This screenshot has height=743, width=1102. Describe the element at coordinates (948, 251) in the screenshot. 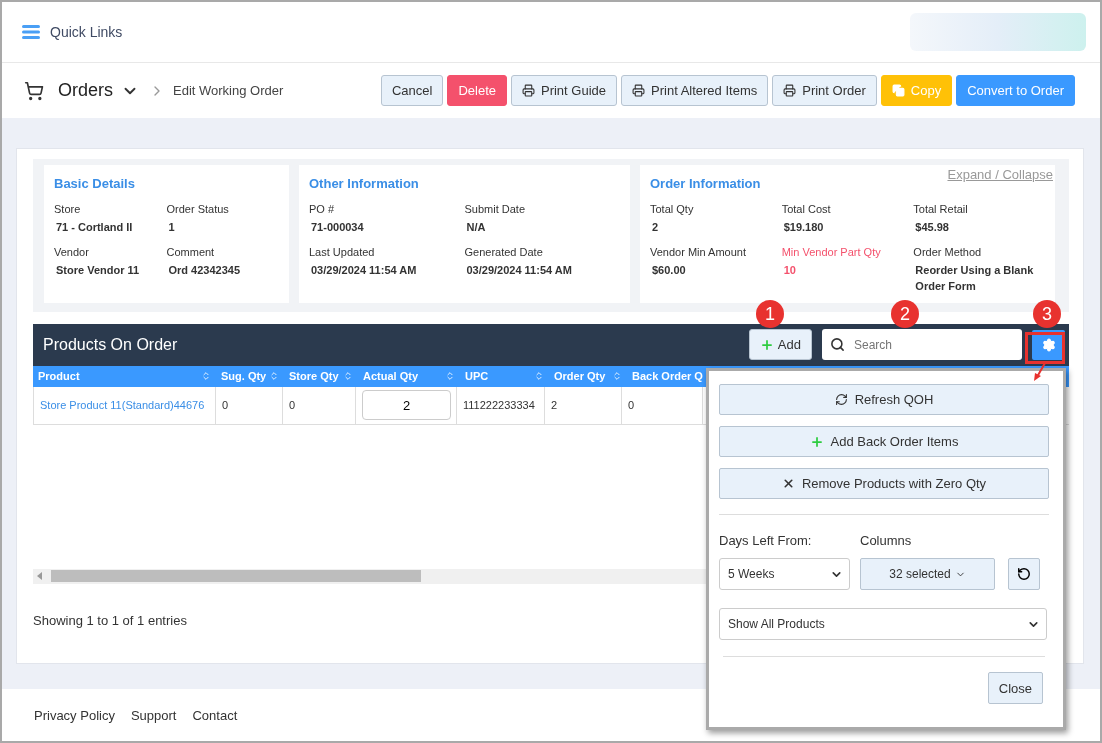

I see `field-label: Order Method` at that location.